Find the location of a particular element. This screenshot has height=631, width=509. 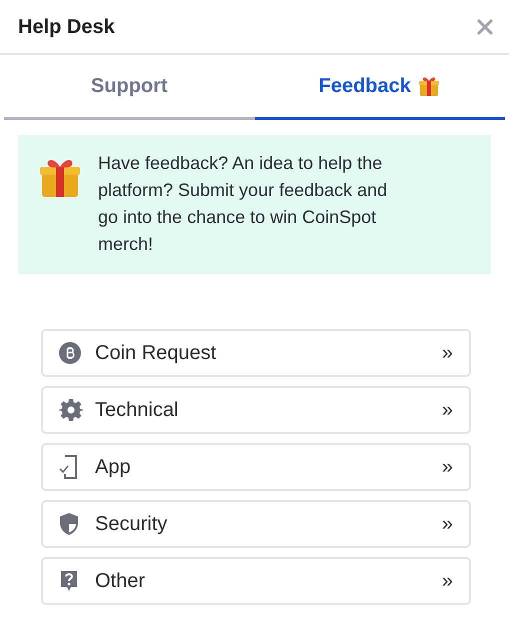

phone-check-icon is located at coordinates (69, 467).